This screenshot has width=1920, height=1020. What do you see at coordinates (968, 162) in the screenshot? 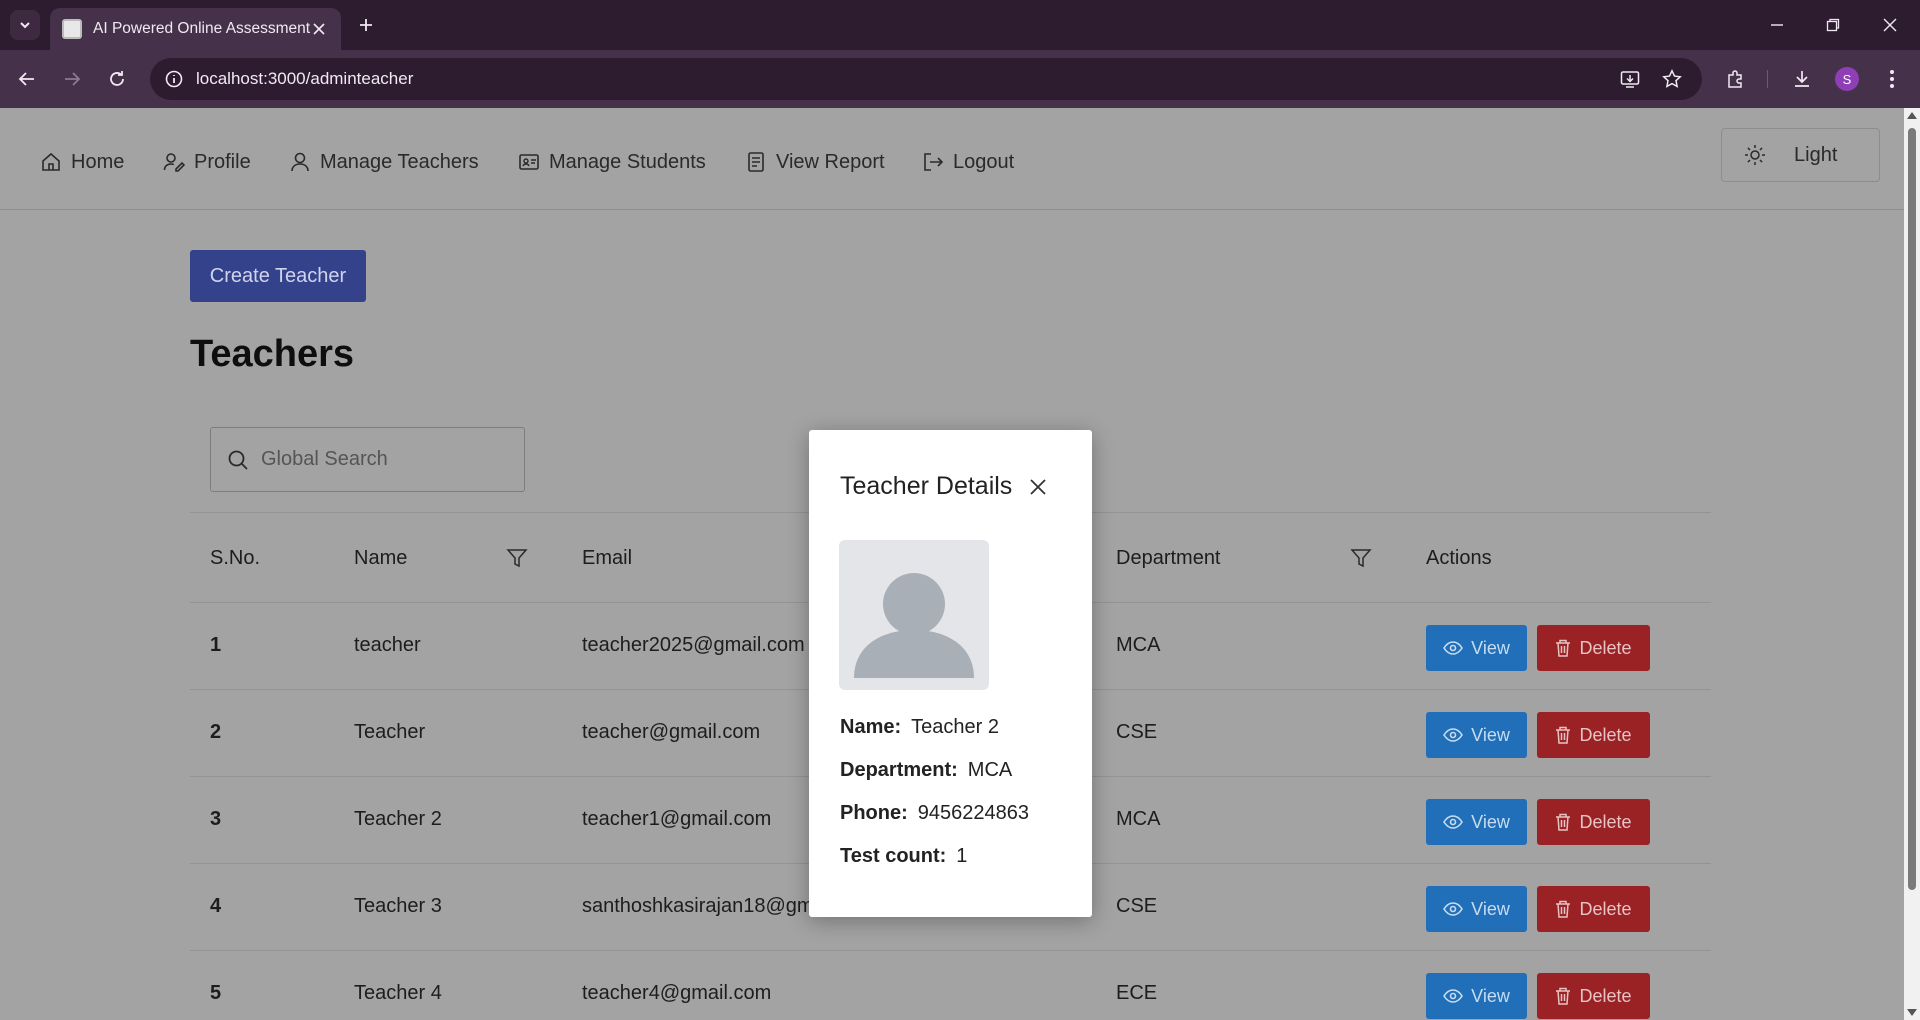
I see `nav-logout: Logout` at bounding box center [968, 162].